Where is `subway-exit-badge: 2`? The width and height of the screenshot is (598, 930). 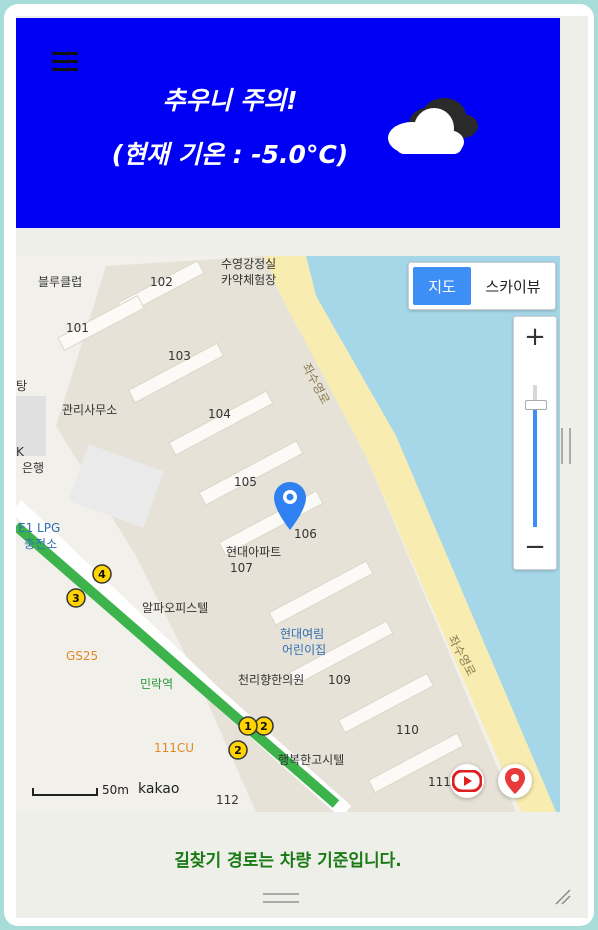 subway-exit-badge: 2 is located at coordinates (238, 750).